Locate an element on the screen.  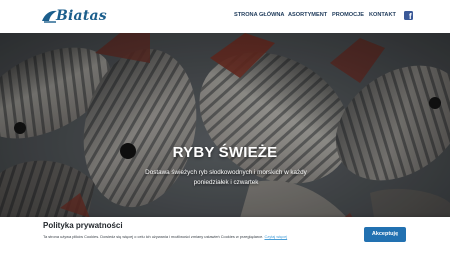
logo: Biatas is located at coordinates (74, 16).